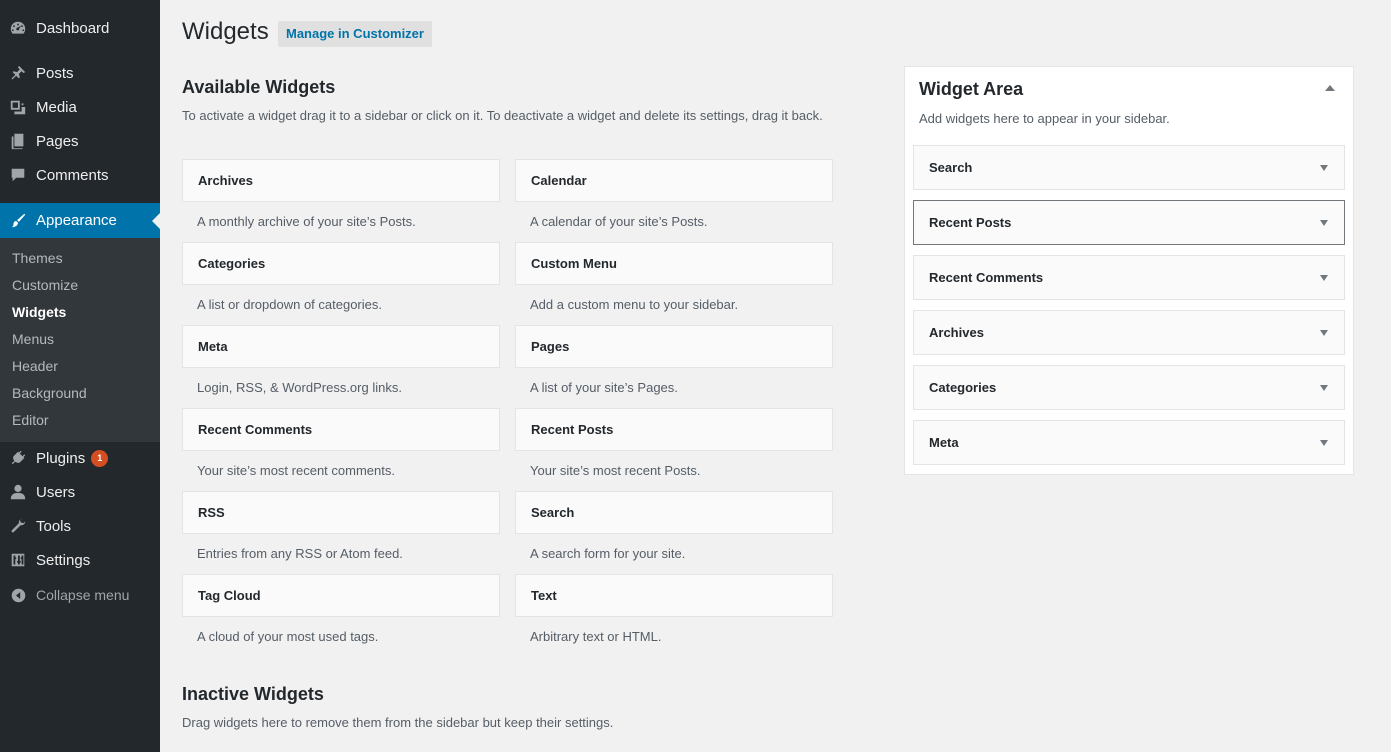 The width and height of the screenshot is (1391, 752). I want to click on menu-dashboard: Dashboard, so click(80, 28).